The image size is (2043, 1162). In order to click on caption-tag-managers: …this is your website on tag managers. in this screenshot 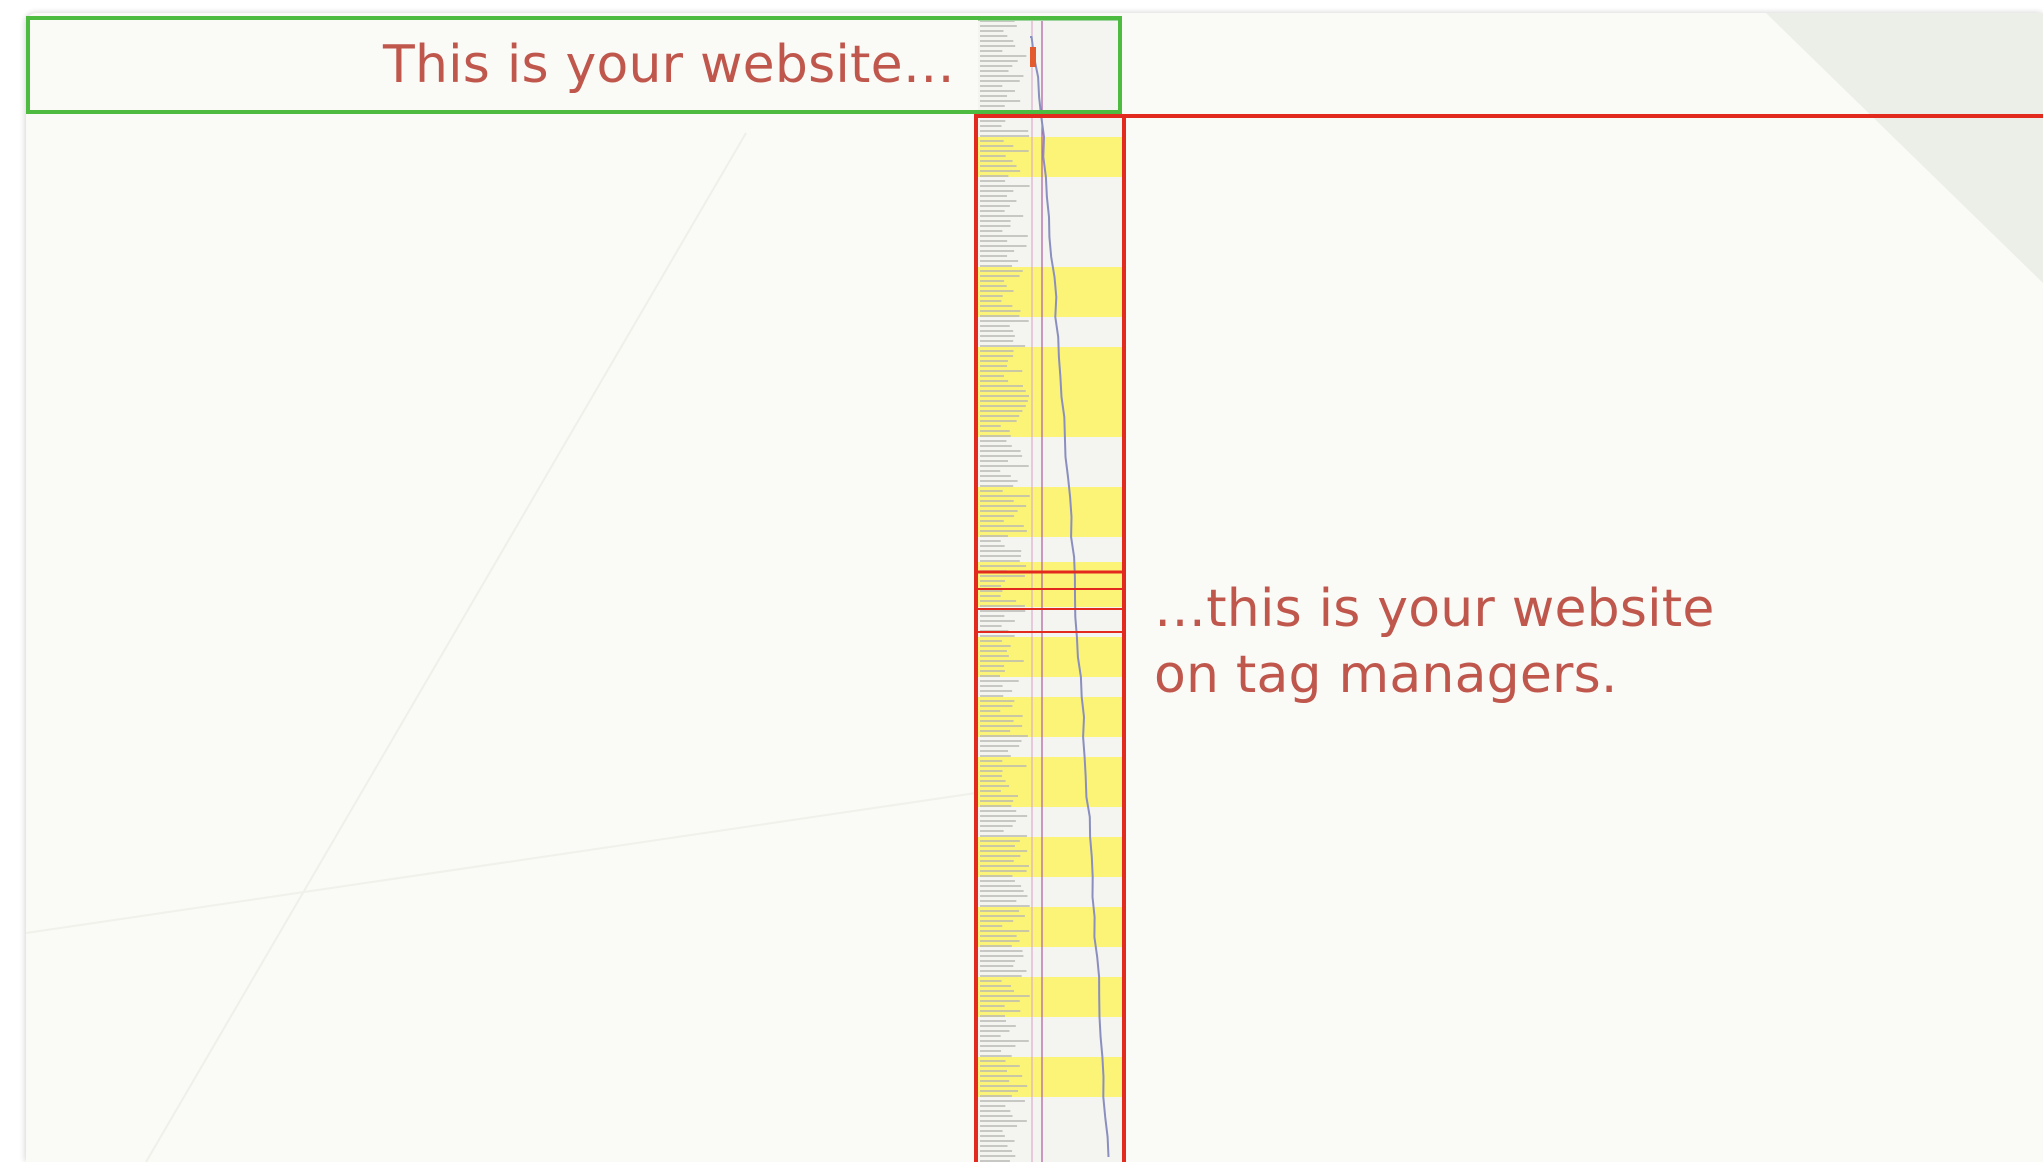, I will do `click(1434, 642)`.